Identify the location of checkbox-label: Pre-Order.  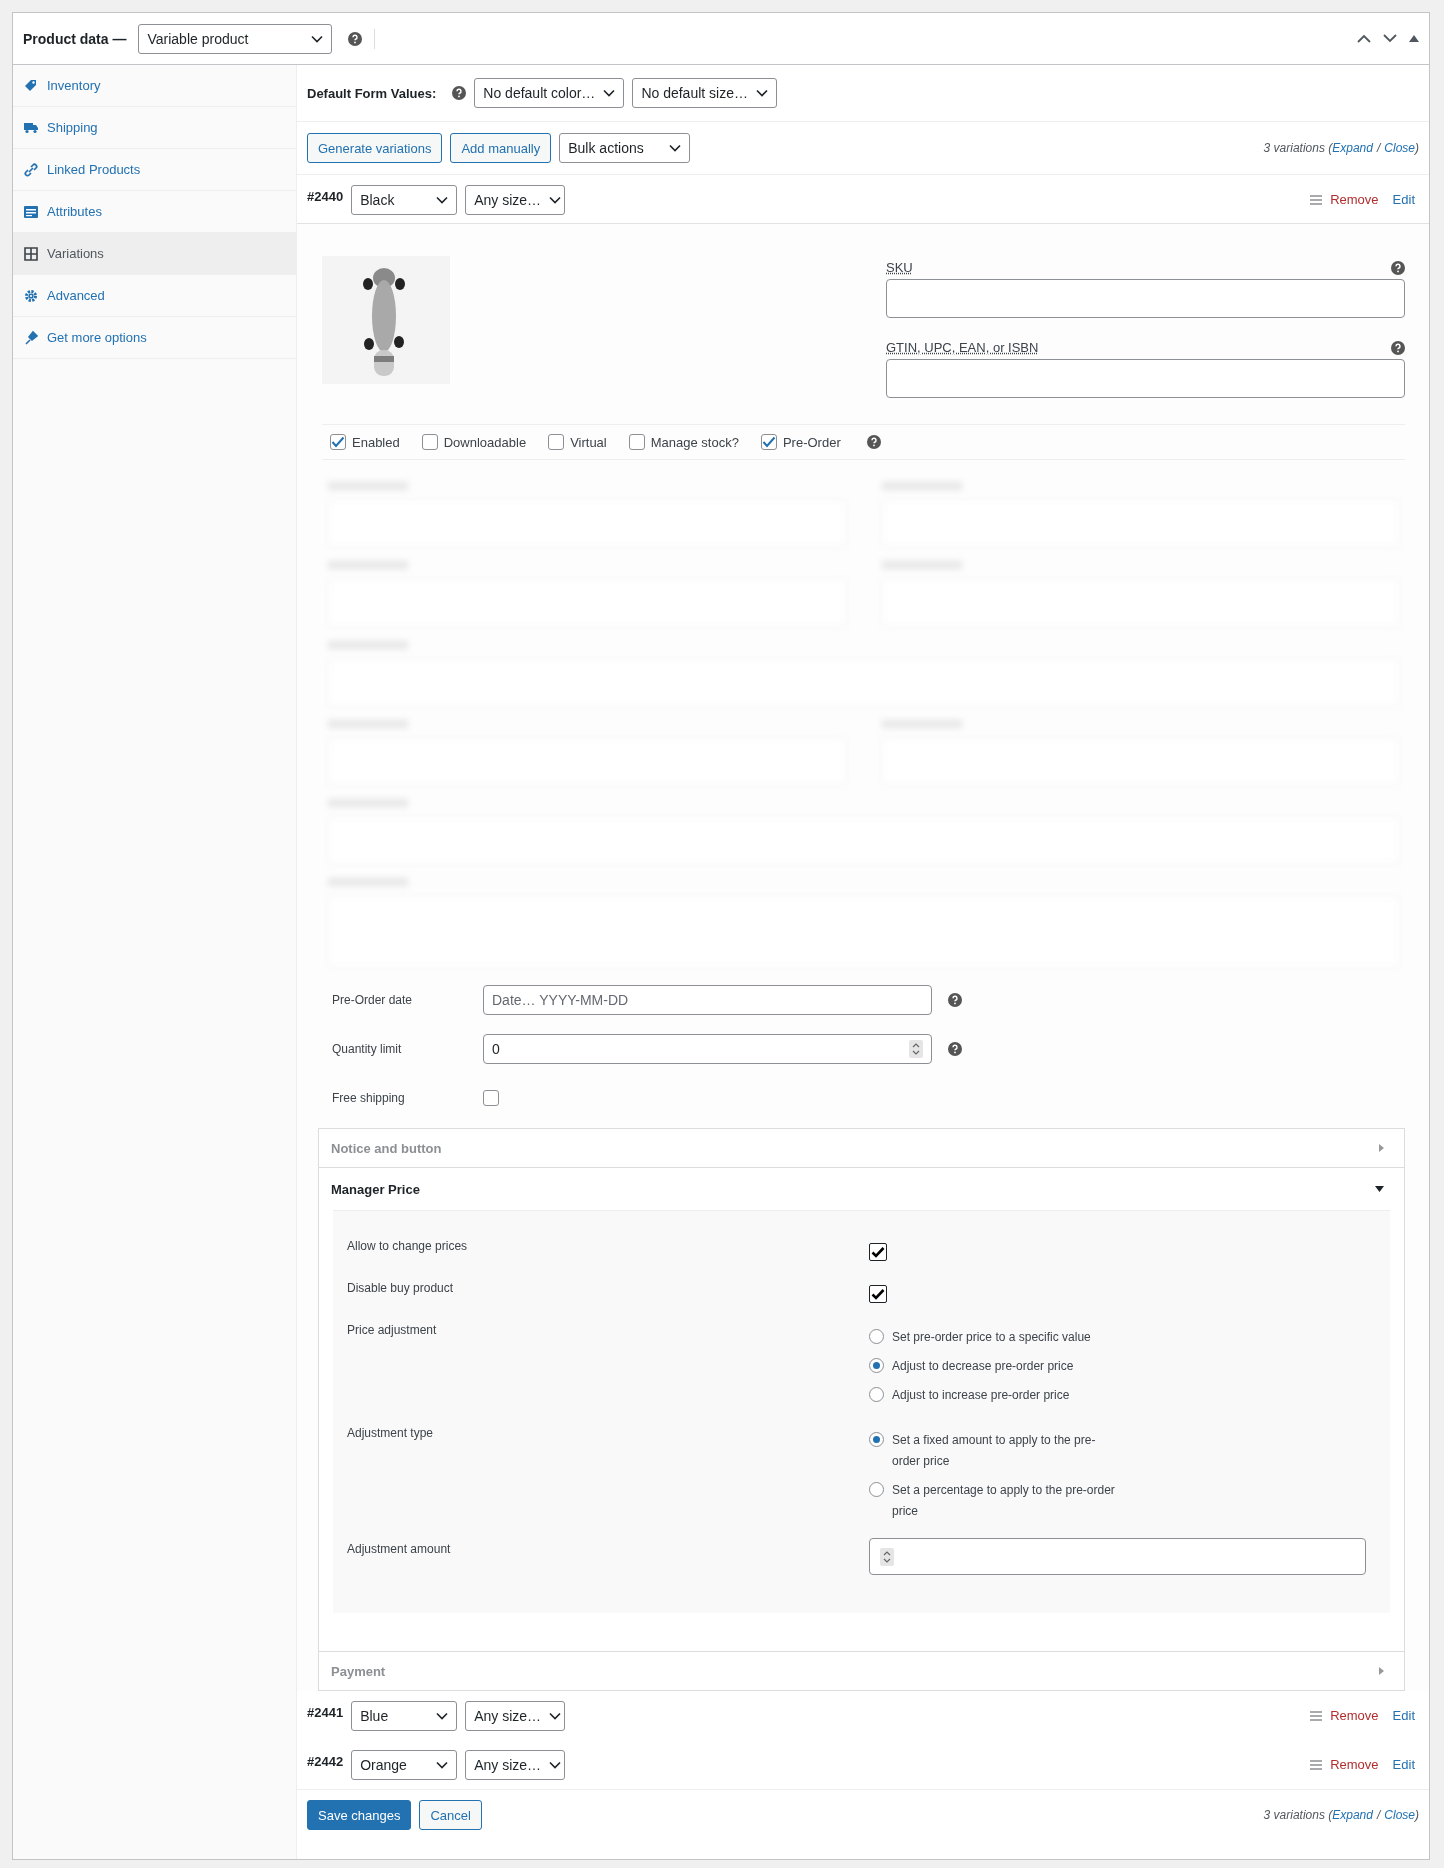
(811, 442).